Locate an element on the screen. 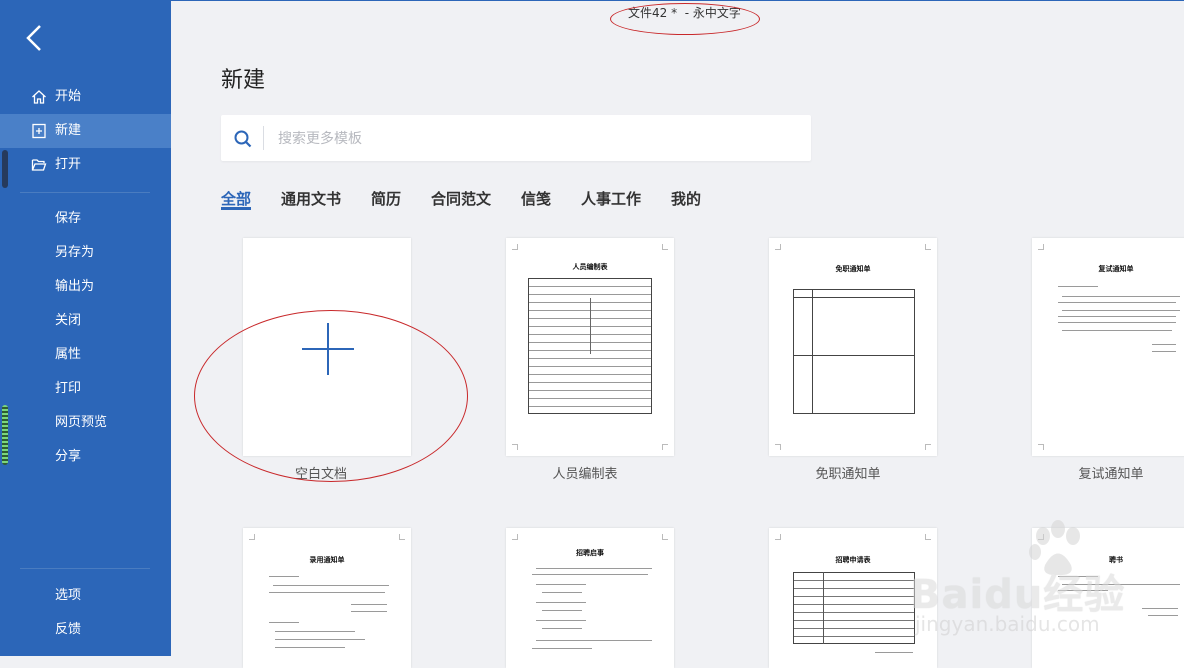  sidebar-item-label: 开始 is located at coordinates (68, 96).